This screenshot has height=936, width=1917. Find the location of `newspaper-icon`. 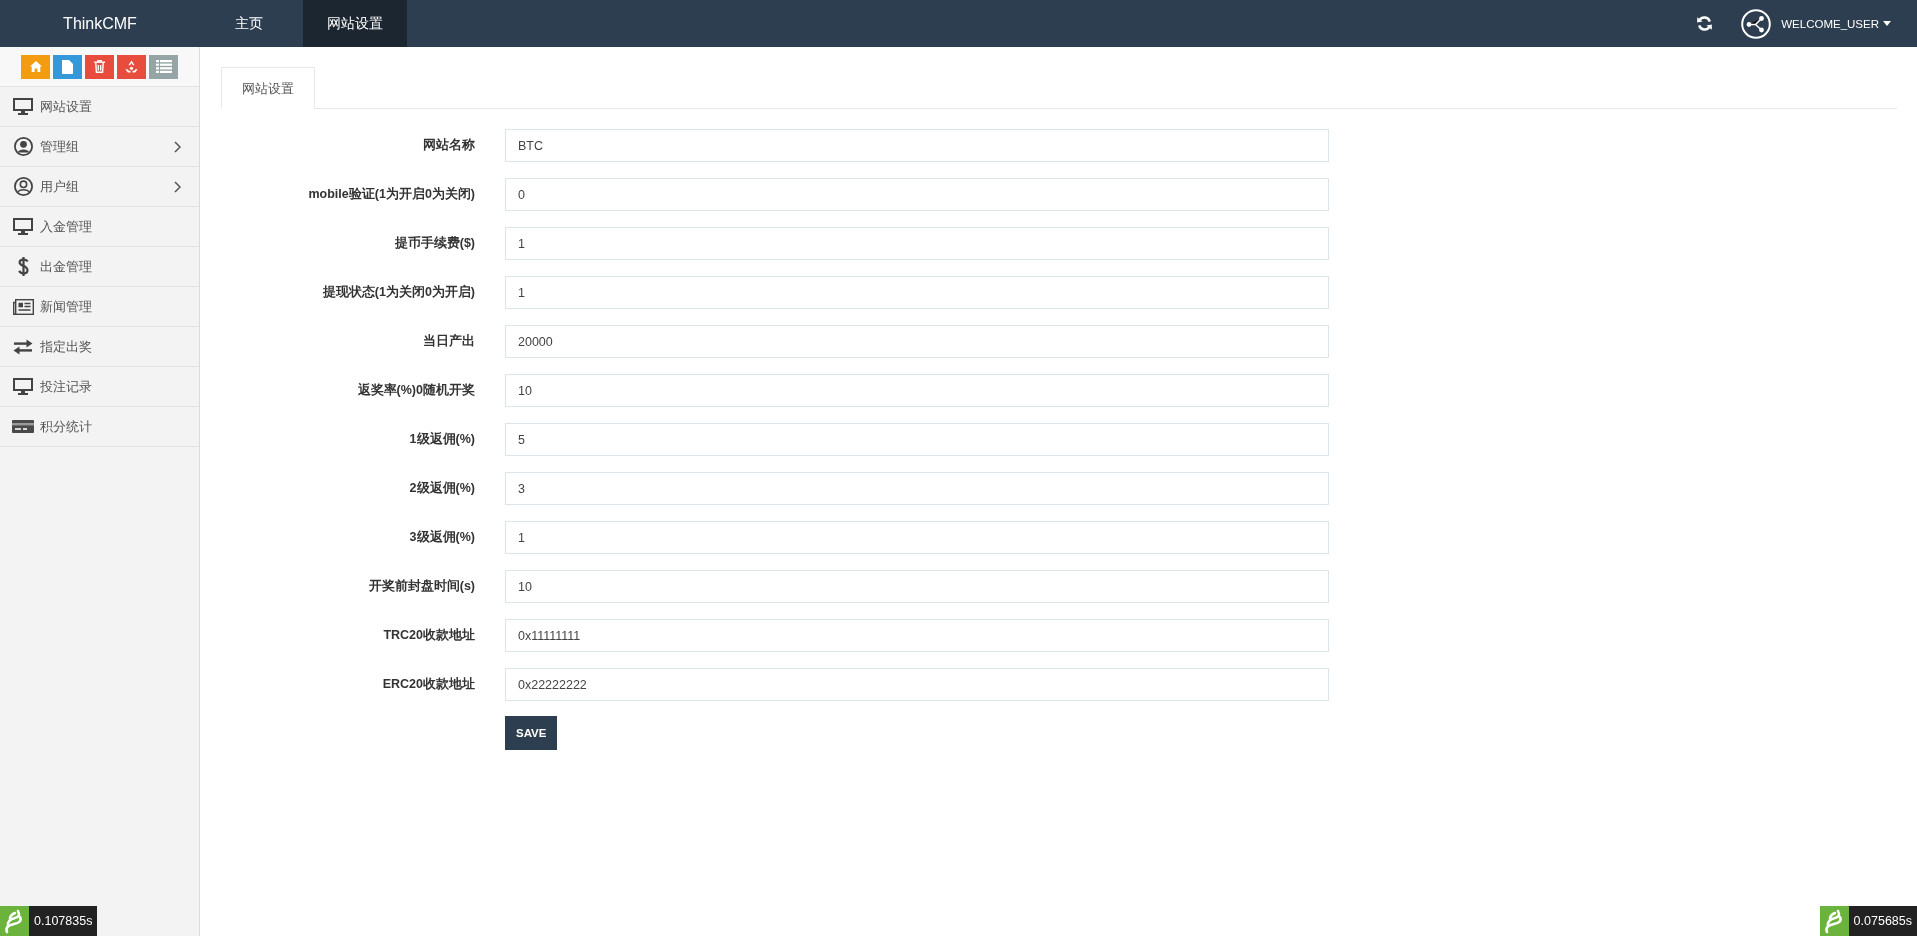

newspaper-icon is located at coordinates (23, 306).